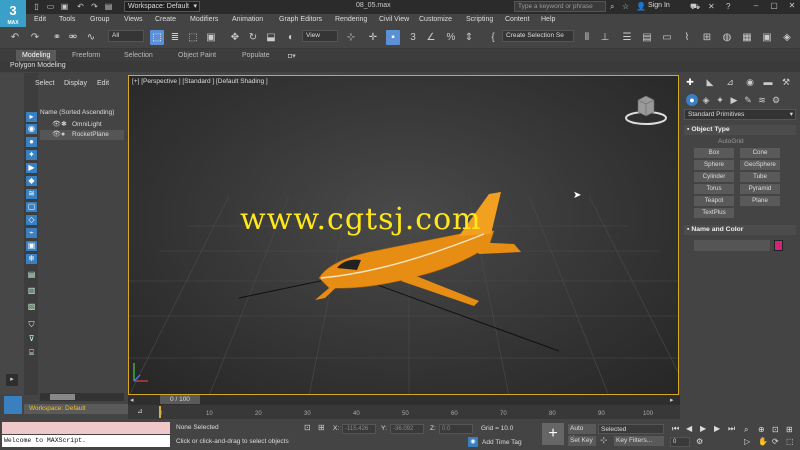 This screenshot has height=450, width=800. Describe the element at coordinates (138, 55) in the screenshot. I see `ribbon-tab-selection: Selection` at that location.